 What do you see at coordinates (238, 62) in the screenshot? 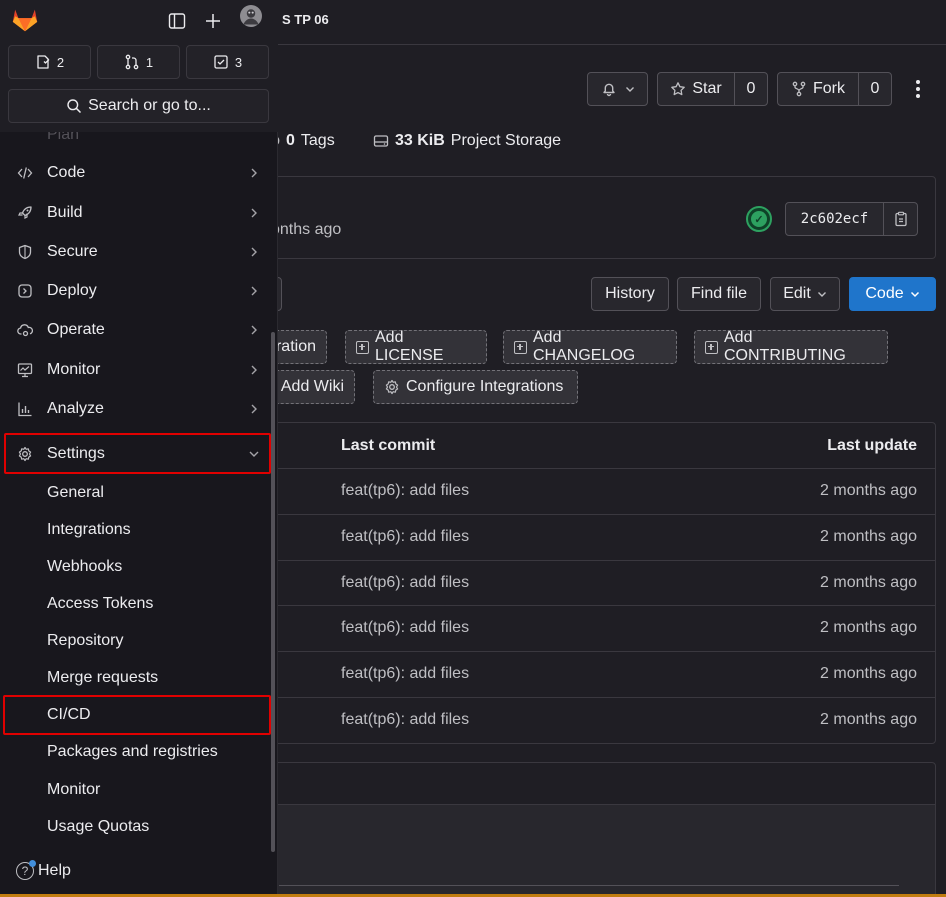
I see `todos-count: 3` at bounding box center [238, 62].